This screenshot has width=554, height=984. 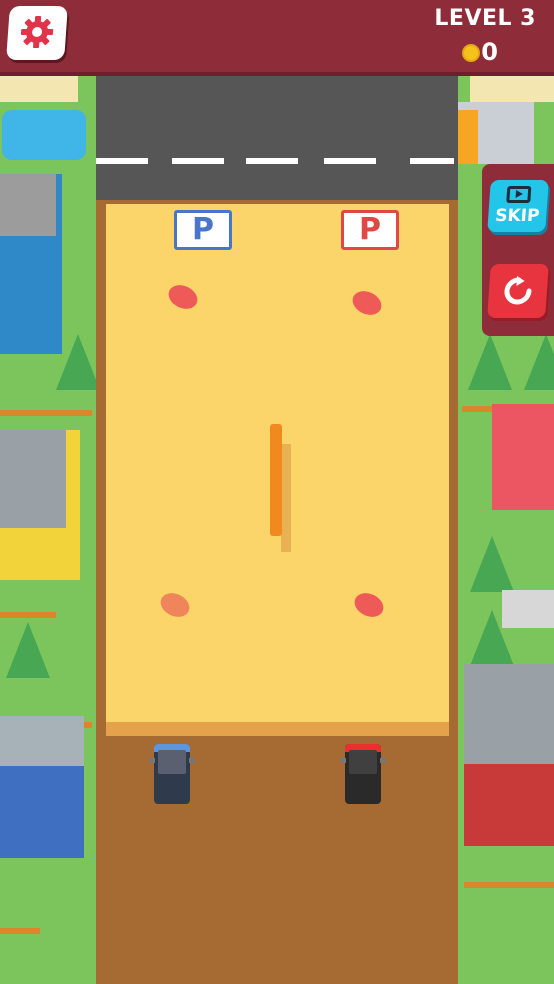 What do you see at coordinates (370, 230) in the screenshot?
I see `red-parking-spot-sign: P` at bounding box center [370, 230].